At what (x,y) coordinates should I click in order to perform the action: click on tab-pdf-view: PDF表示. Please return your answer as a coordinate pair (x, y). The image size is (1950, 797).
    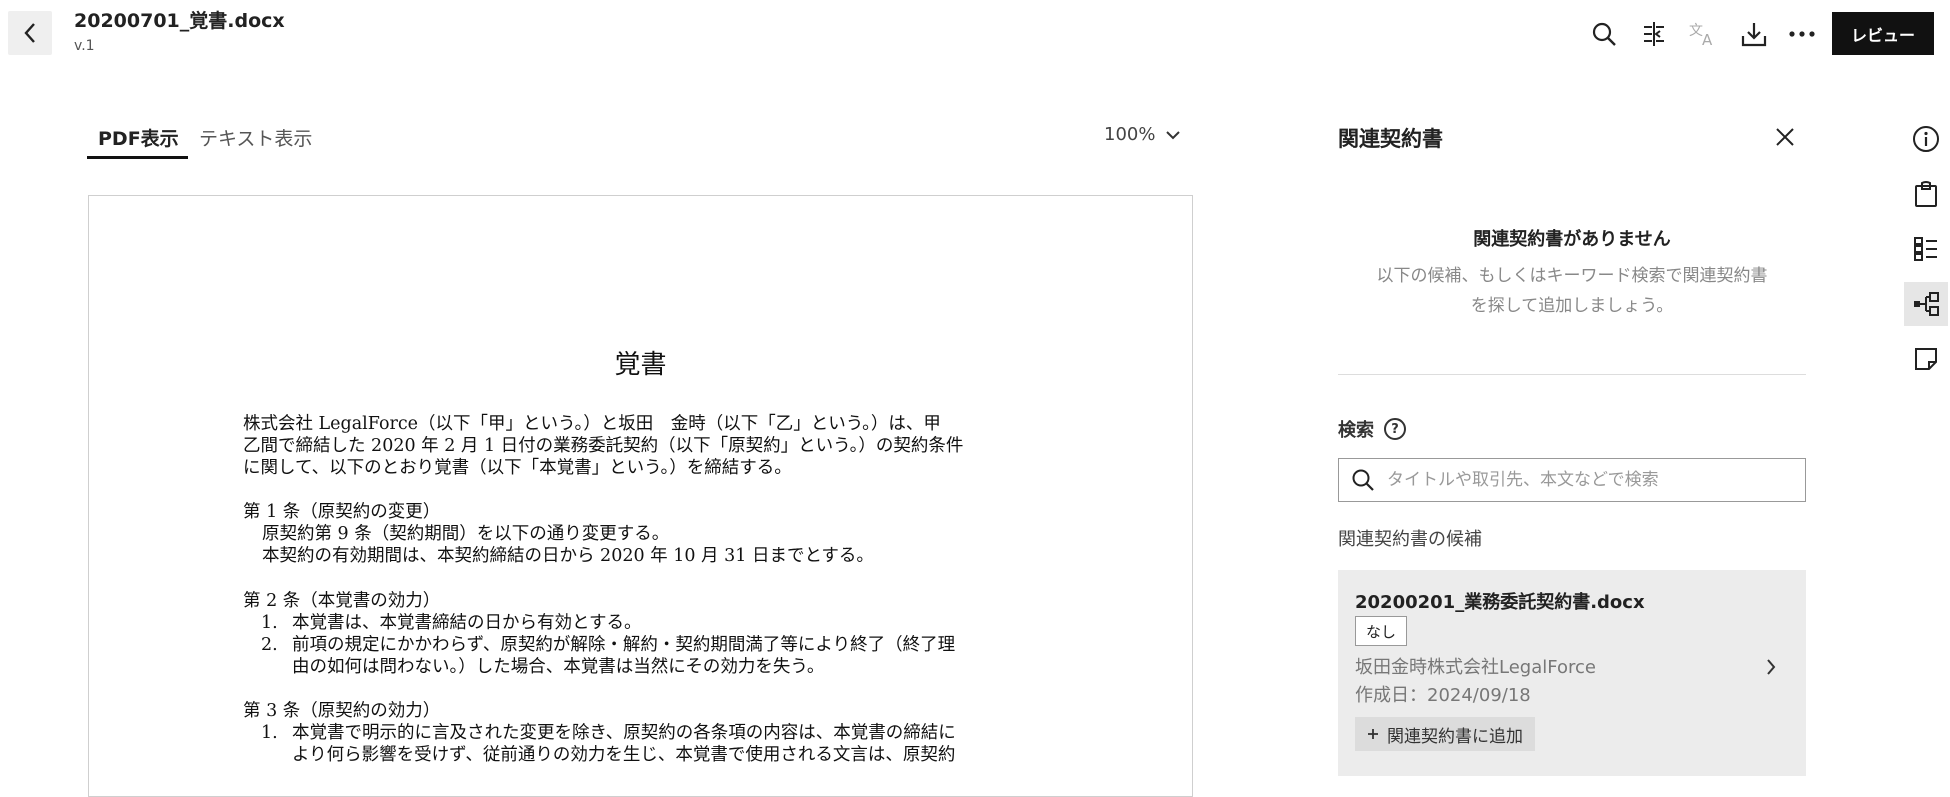
    Looking at the image, I should click on (138, 137).